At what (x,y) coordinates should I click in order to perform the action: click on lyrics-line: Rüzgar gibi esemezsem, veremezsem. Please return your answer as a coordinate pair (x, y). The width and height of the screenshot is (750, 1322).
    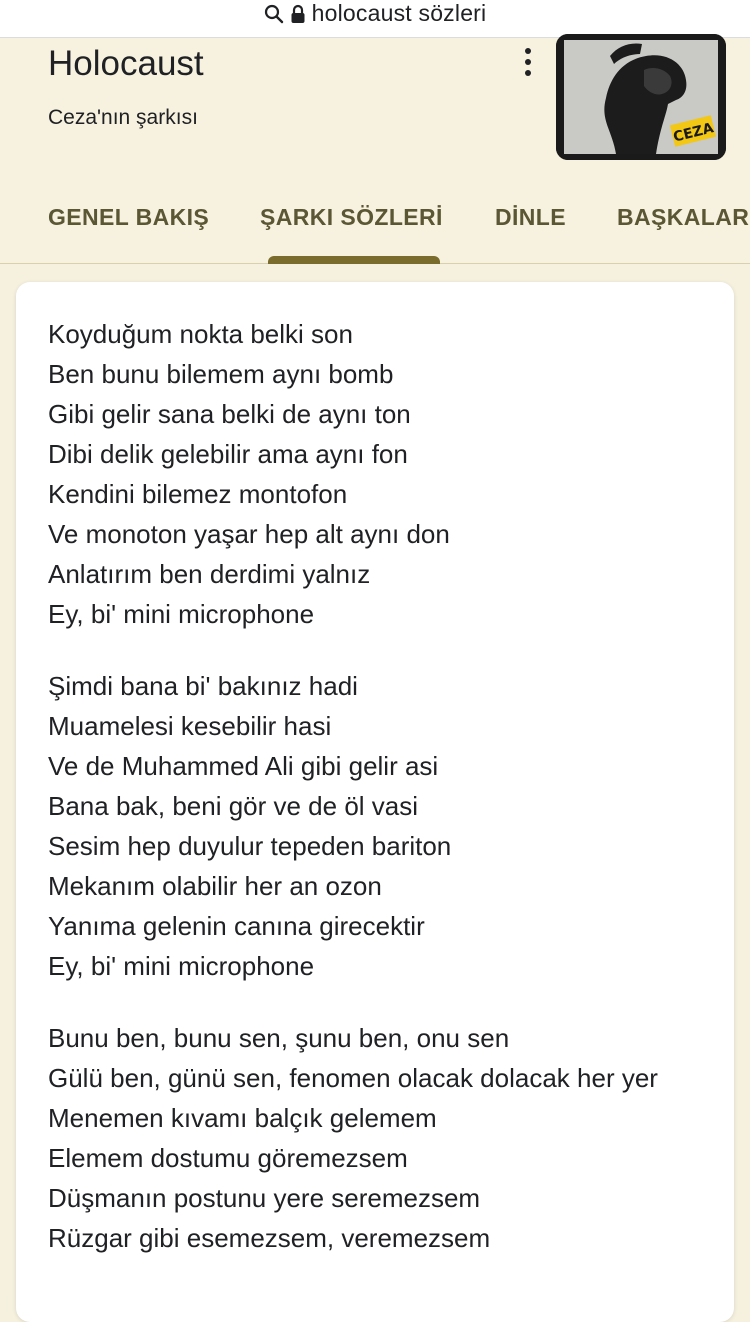
    Looking at the image, I should click on (269, 1238).